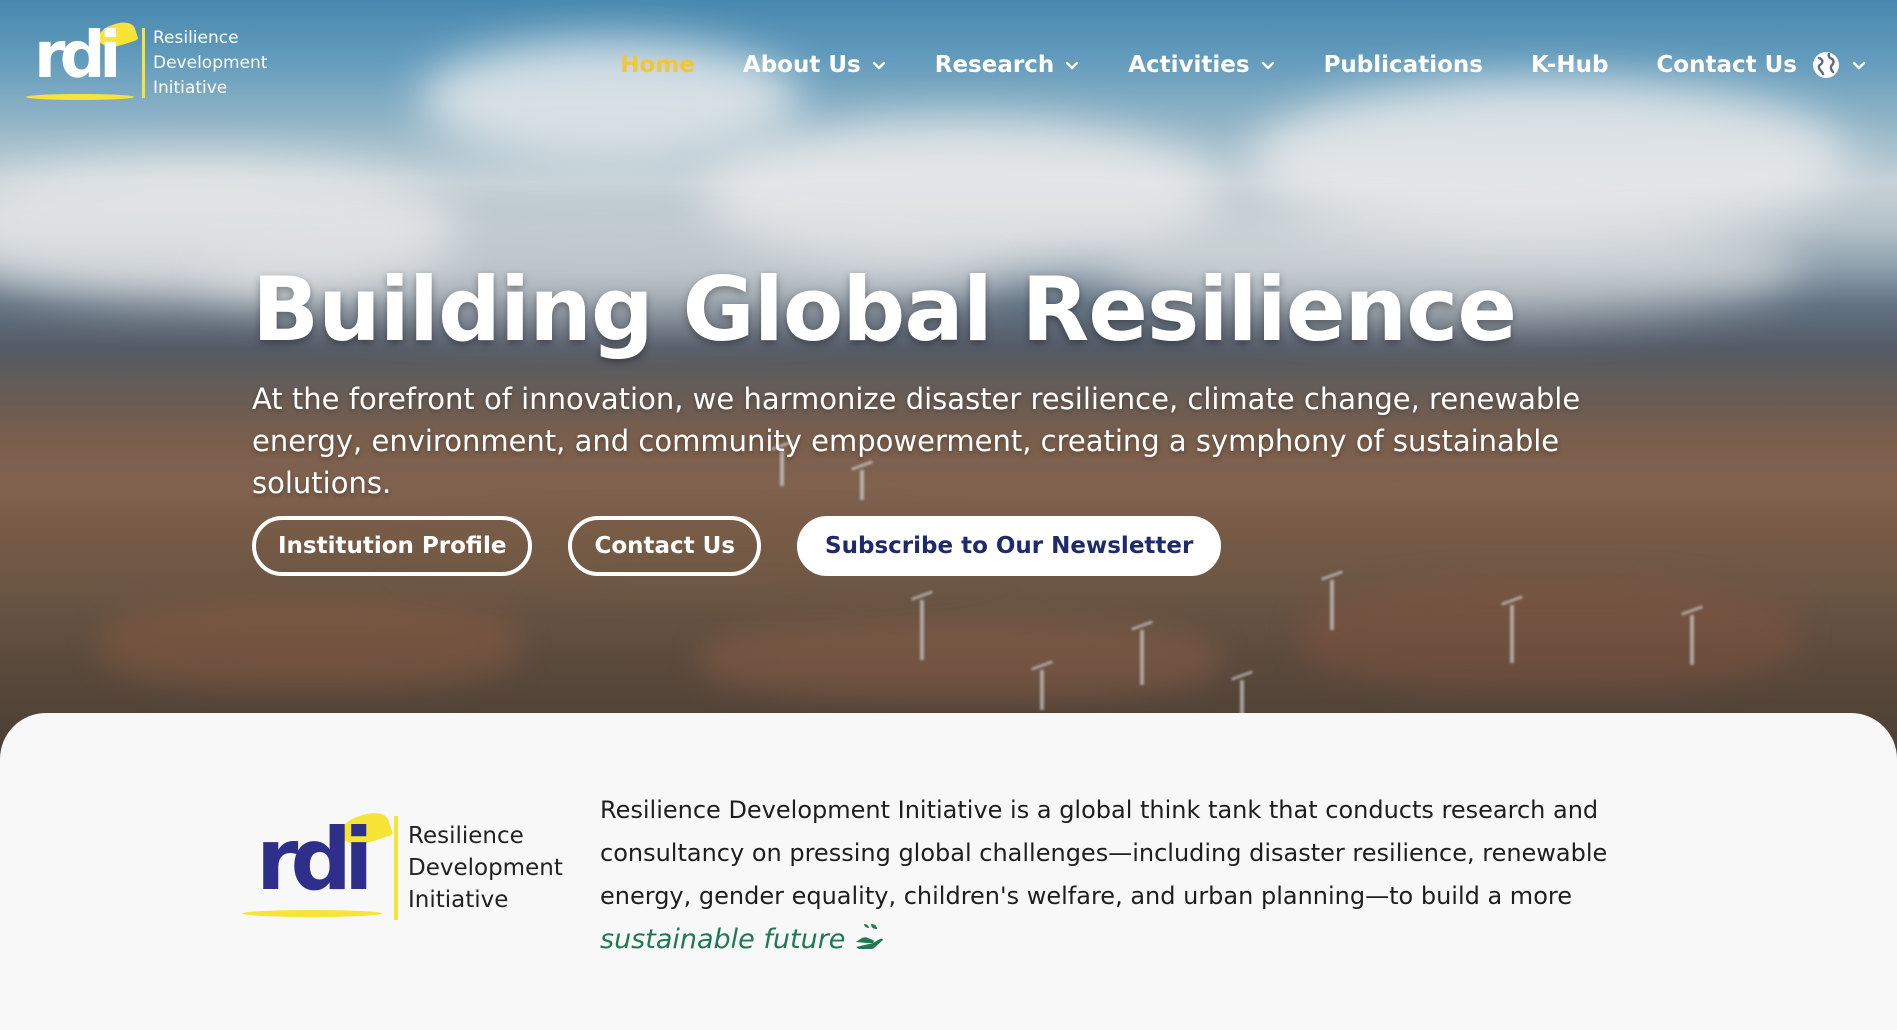 Image resolution: width=1897 pixels, height=1030 pixels. I want to click on about-highlight: sustainable future, so click(723, 939).